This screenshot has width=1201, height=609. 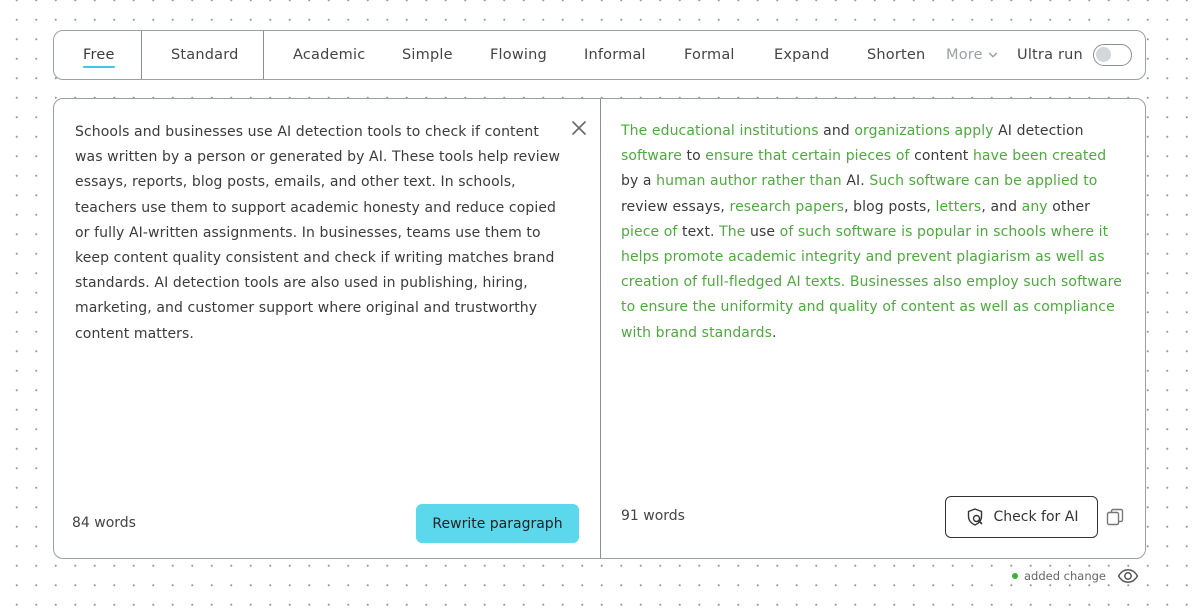 I want to click on mode-tab-free: Free, so click(x=99, y=55).